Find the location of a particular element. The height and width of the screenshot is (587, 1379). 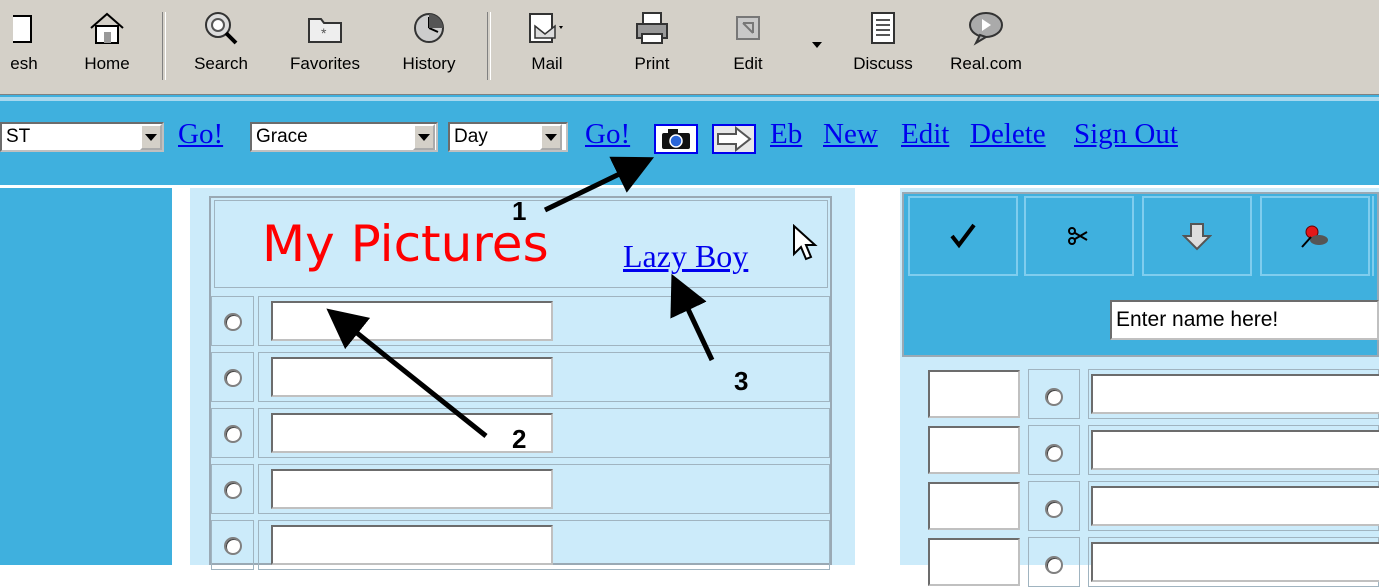

edit-dropdown-arrow-icon is located at coordinates (817, 45).